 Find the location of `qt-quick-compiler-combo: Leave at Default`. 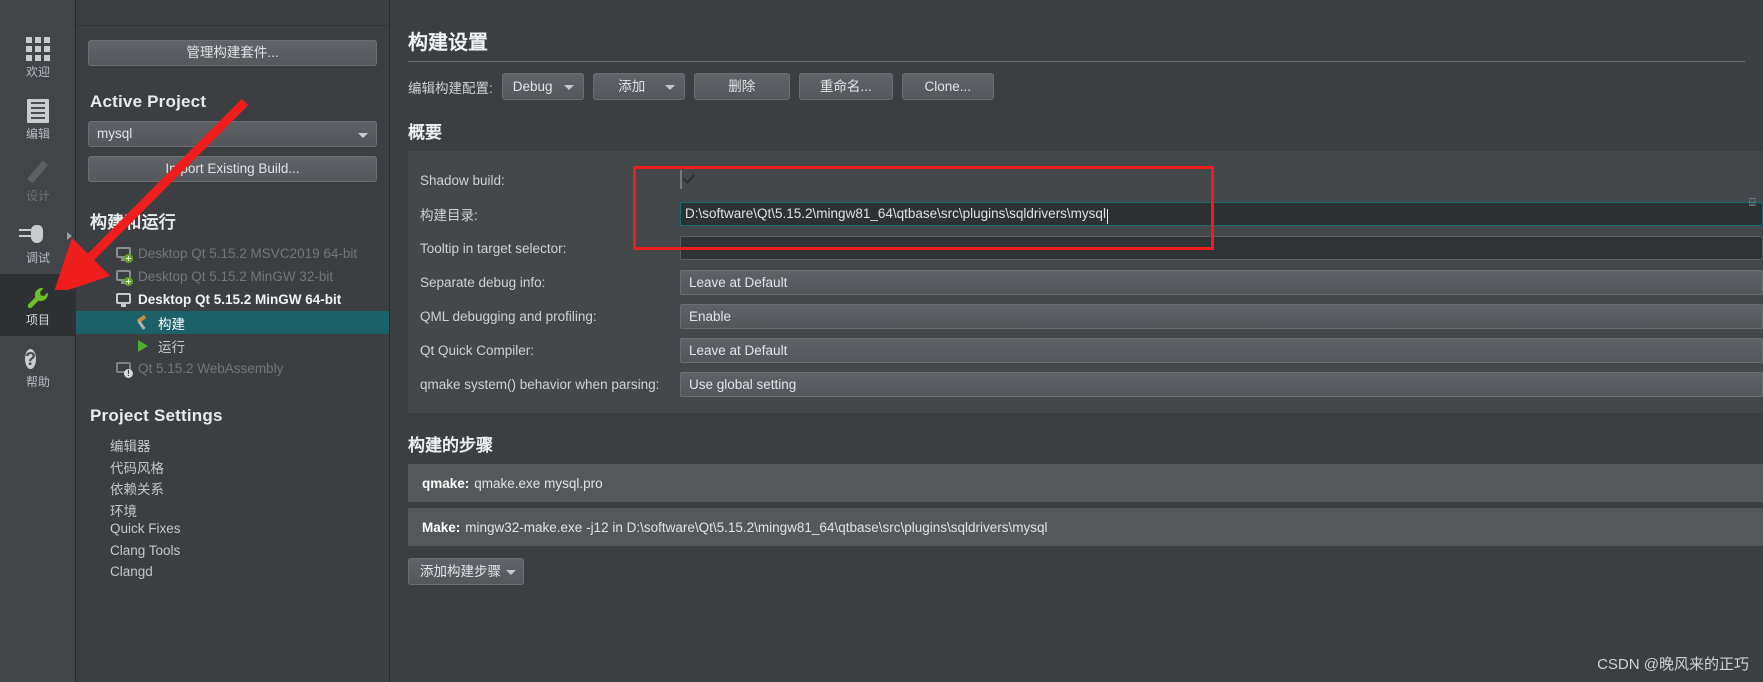

qt-quick-compiler-combo: Leave at Default is located at coordinates (1221, 350).